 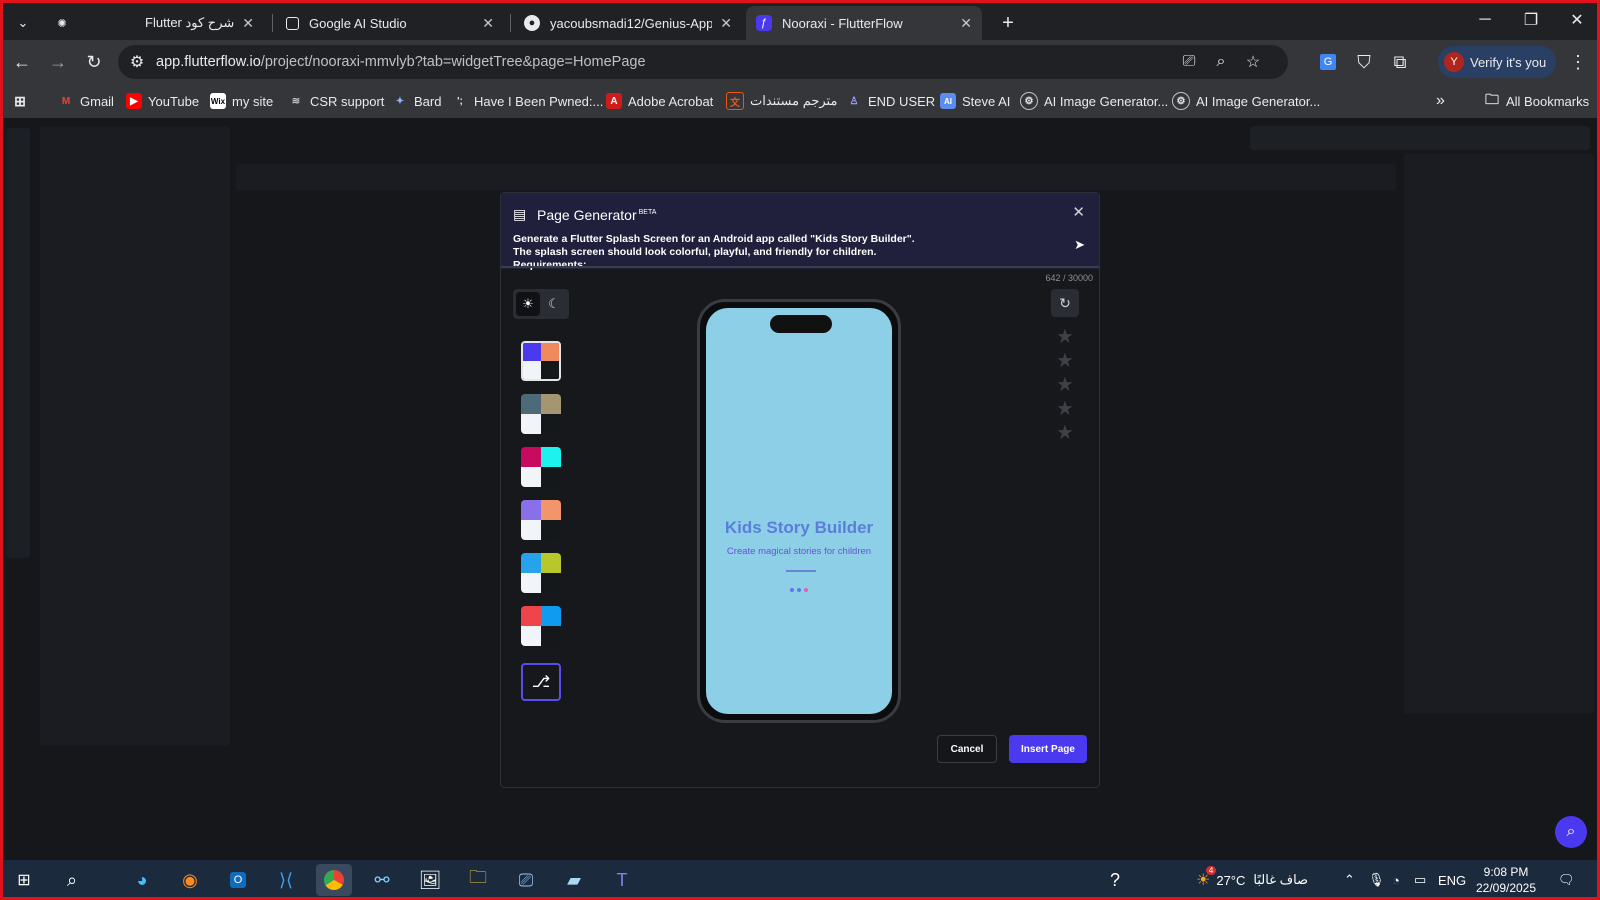 I want to click on cancel-button: Cancel, so click(x=967, y=749).